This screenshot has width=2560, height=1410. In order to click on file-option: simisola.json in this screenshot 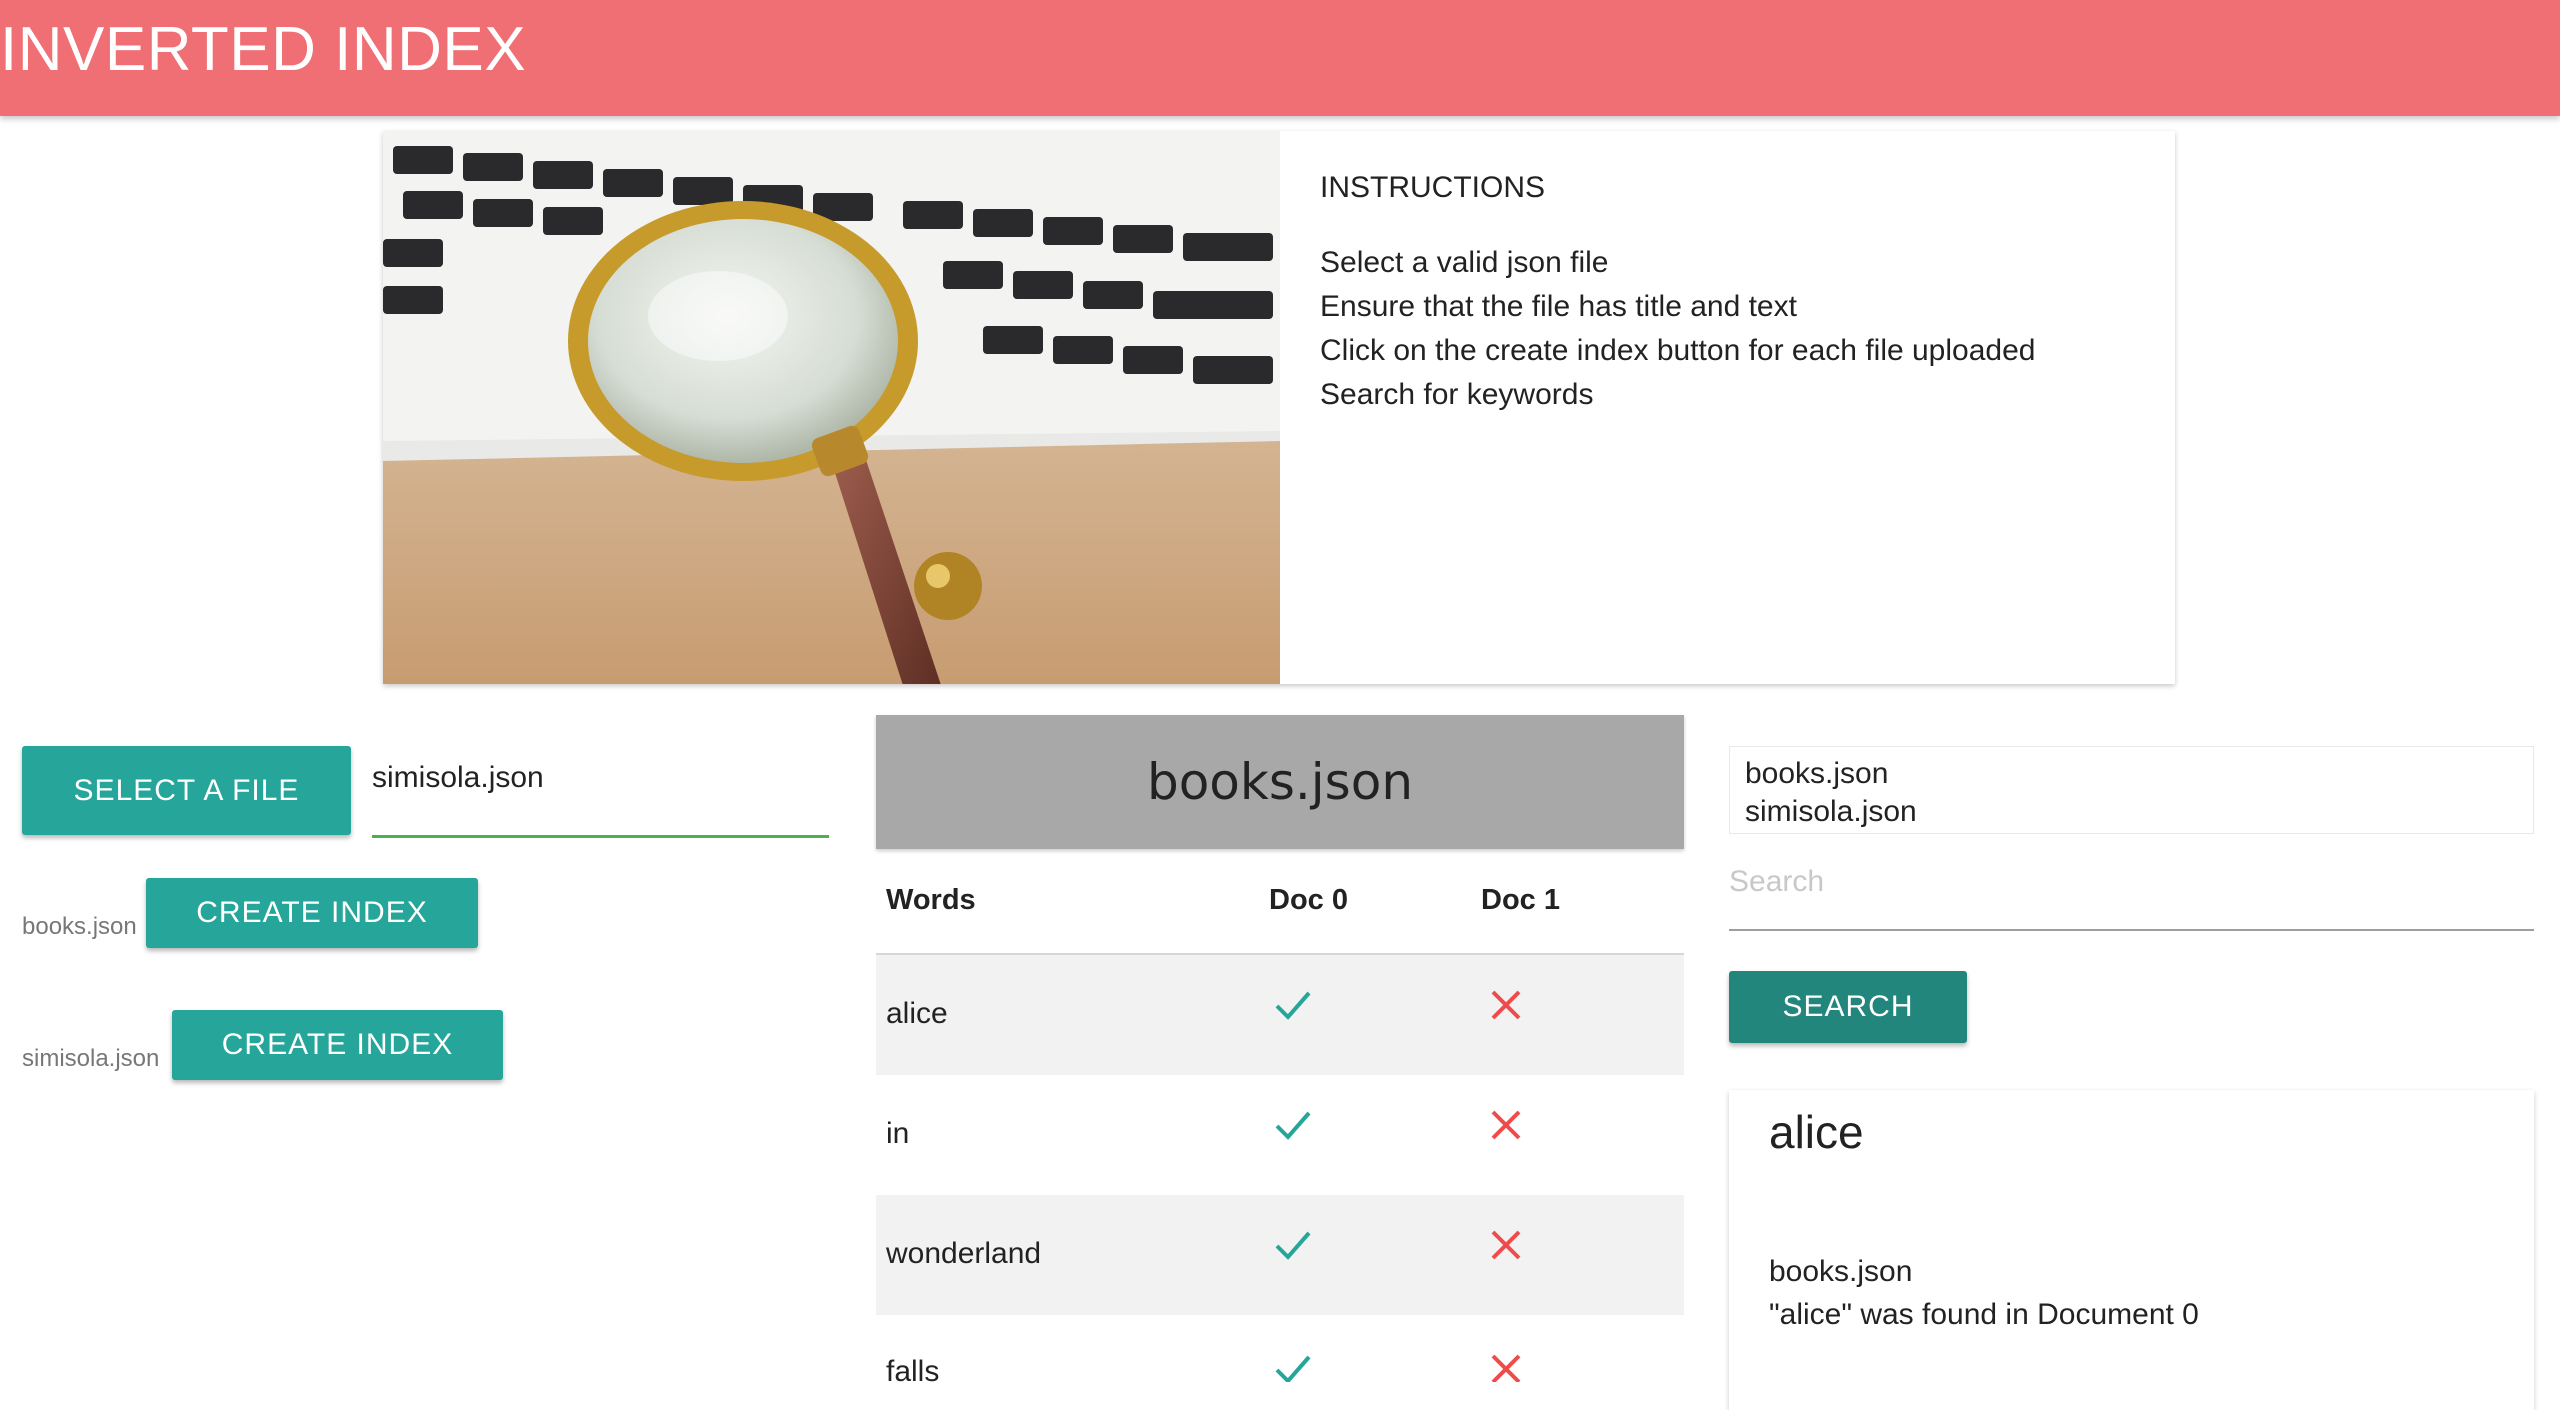, I will do `click(1831, 812)`.